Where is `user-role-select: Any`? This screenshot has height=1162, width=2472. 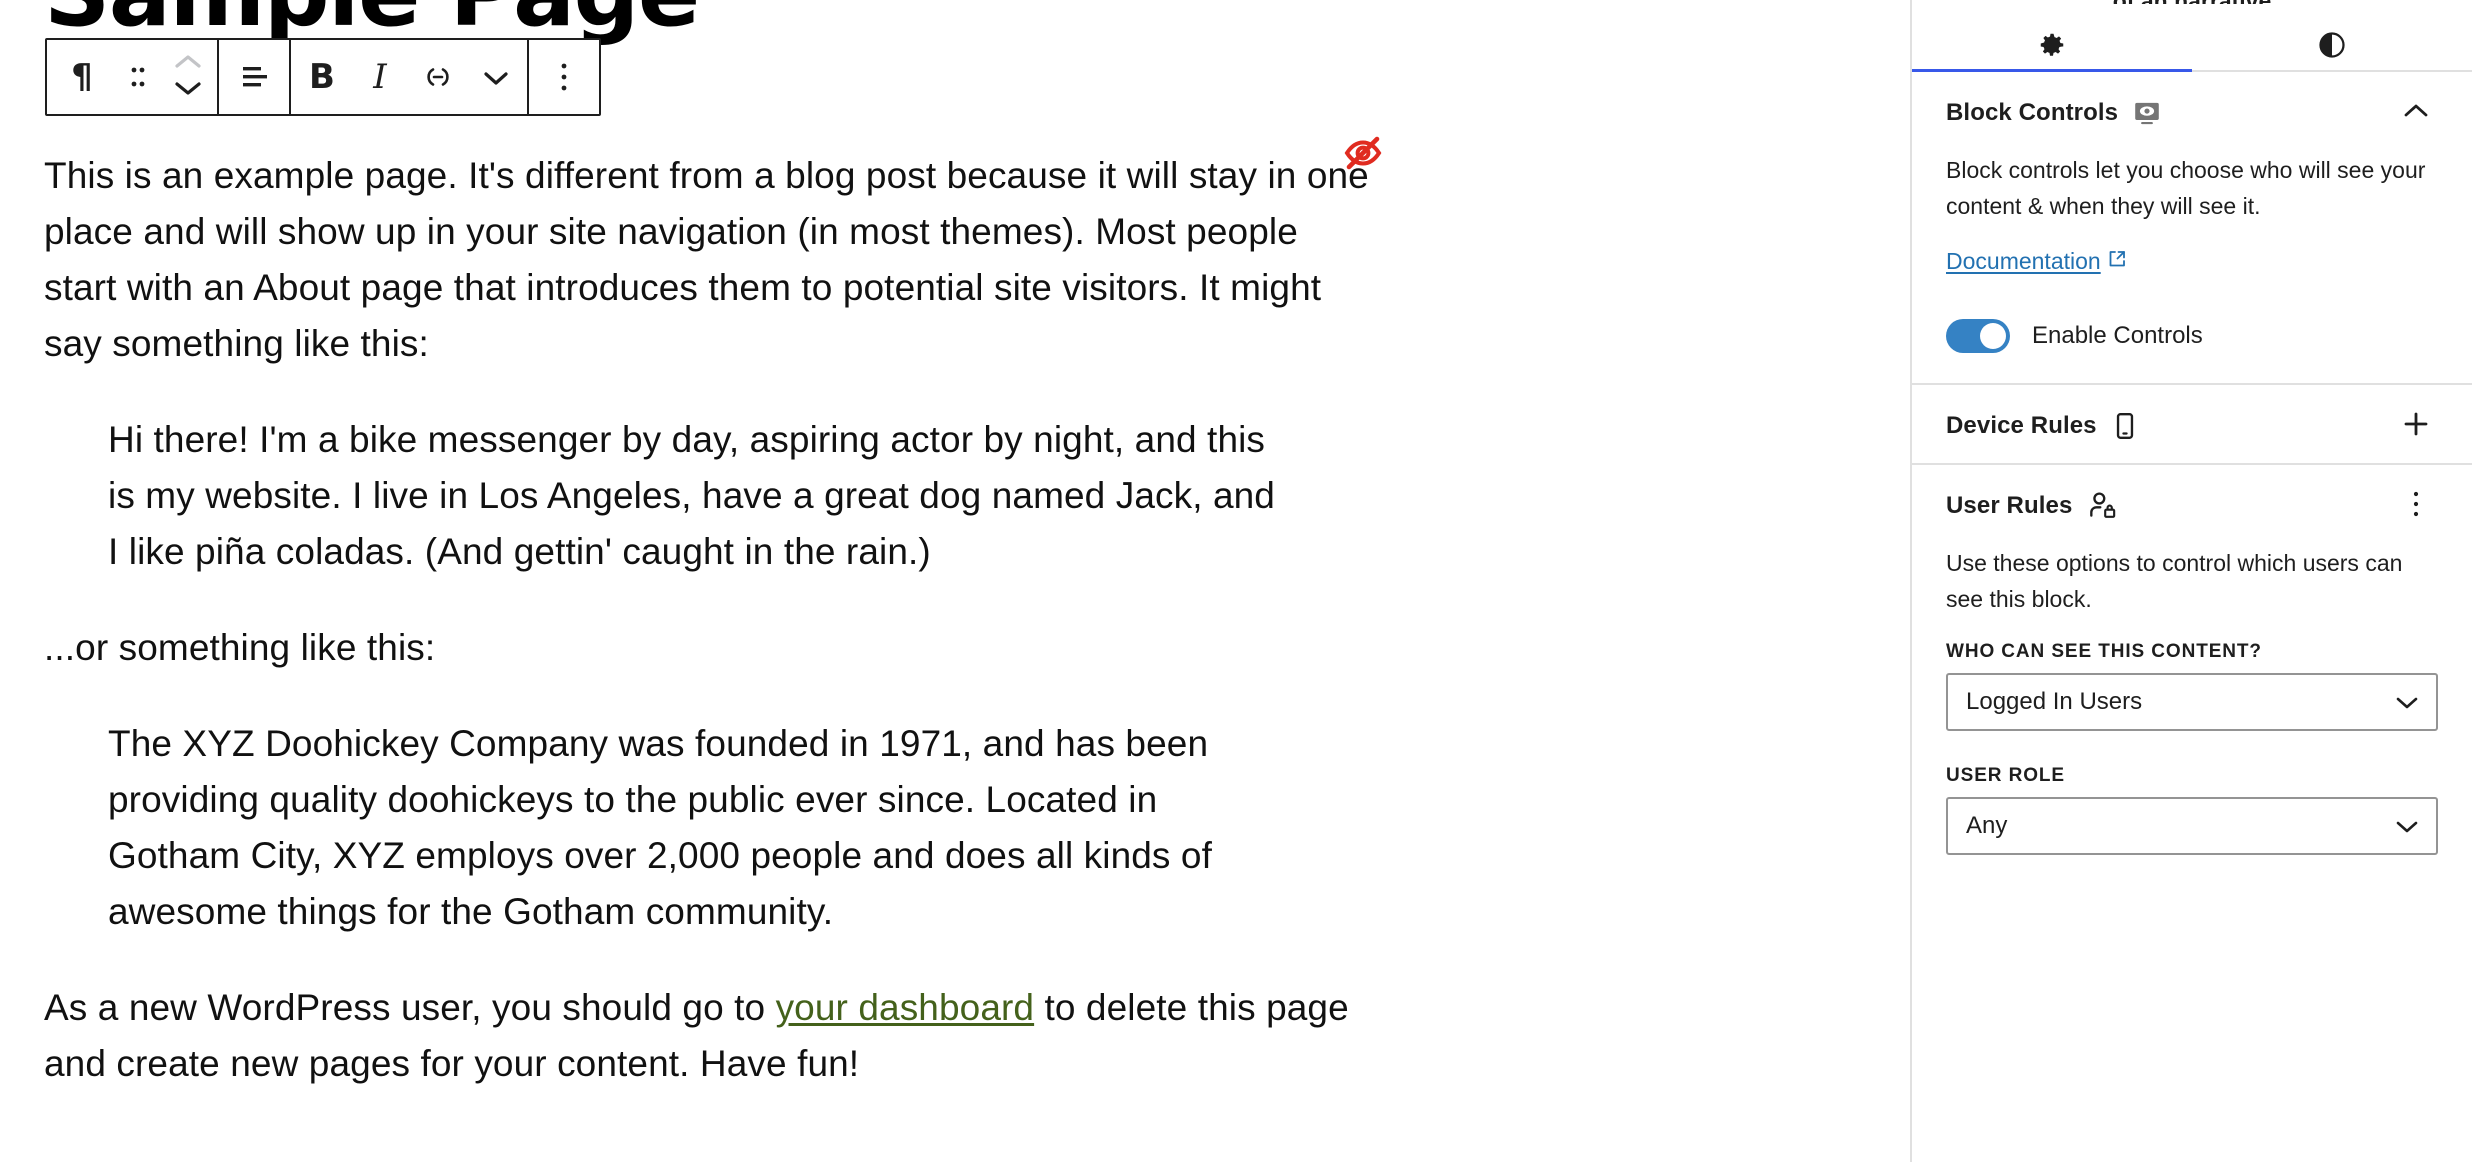
user-role-select: Any is located at coordinates (2192, 826).